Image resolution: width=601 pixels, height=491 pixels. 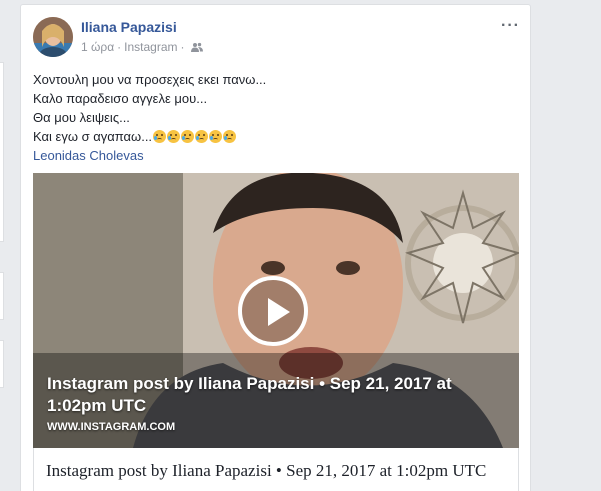 I want to click on video-overlay-domain: WWW.INSTAGRAM.COM, so click(x=111, y=427).